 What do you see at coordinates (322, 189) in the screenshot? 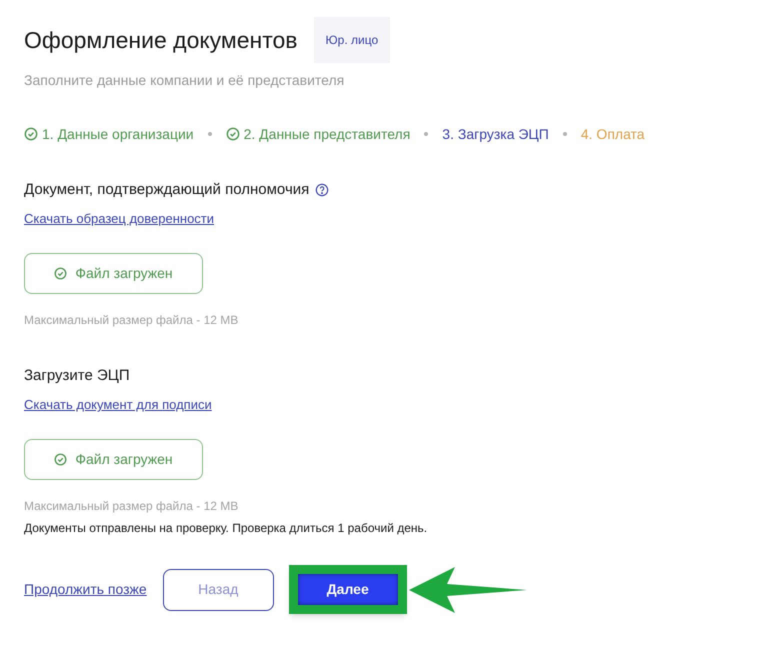
I see `help-icon` at bounding box center [322, 189].